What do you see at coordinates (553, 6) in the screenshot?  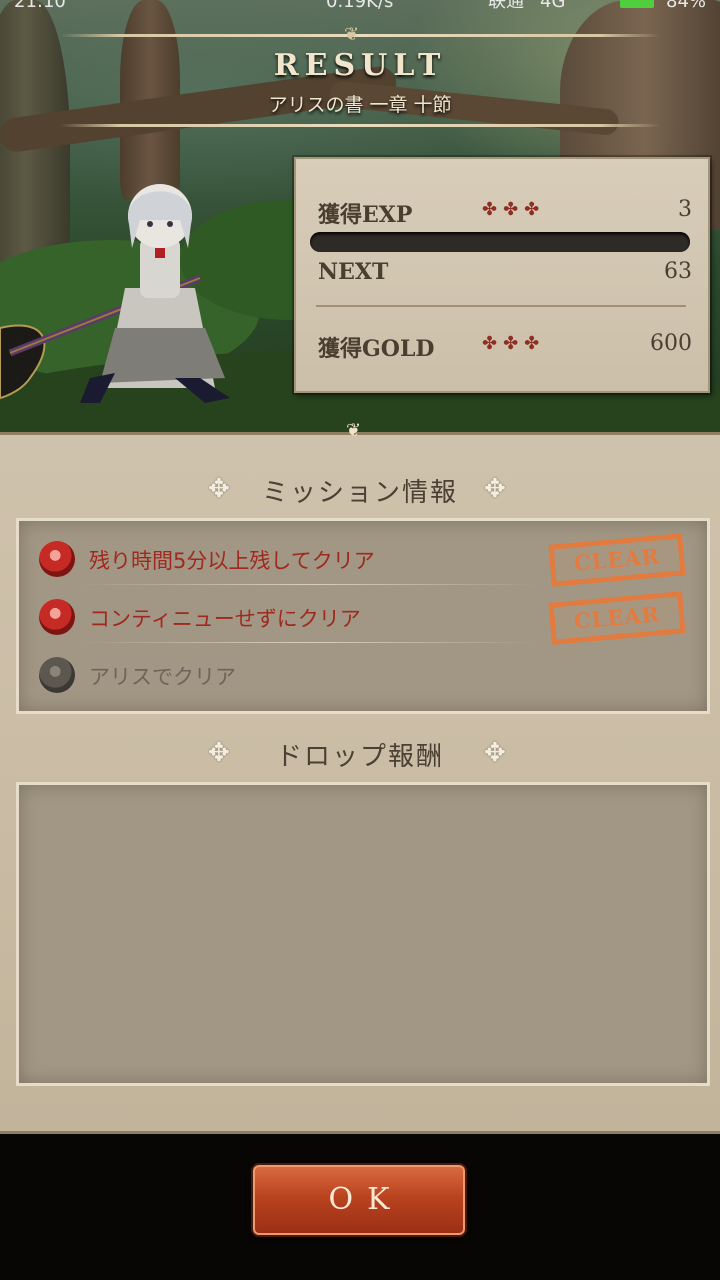 I see `status-network: 4G` at bounding box center [553, 6].